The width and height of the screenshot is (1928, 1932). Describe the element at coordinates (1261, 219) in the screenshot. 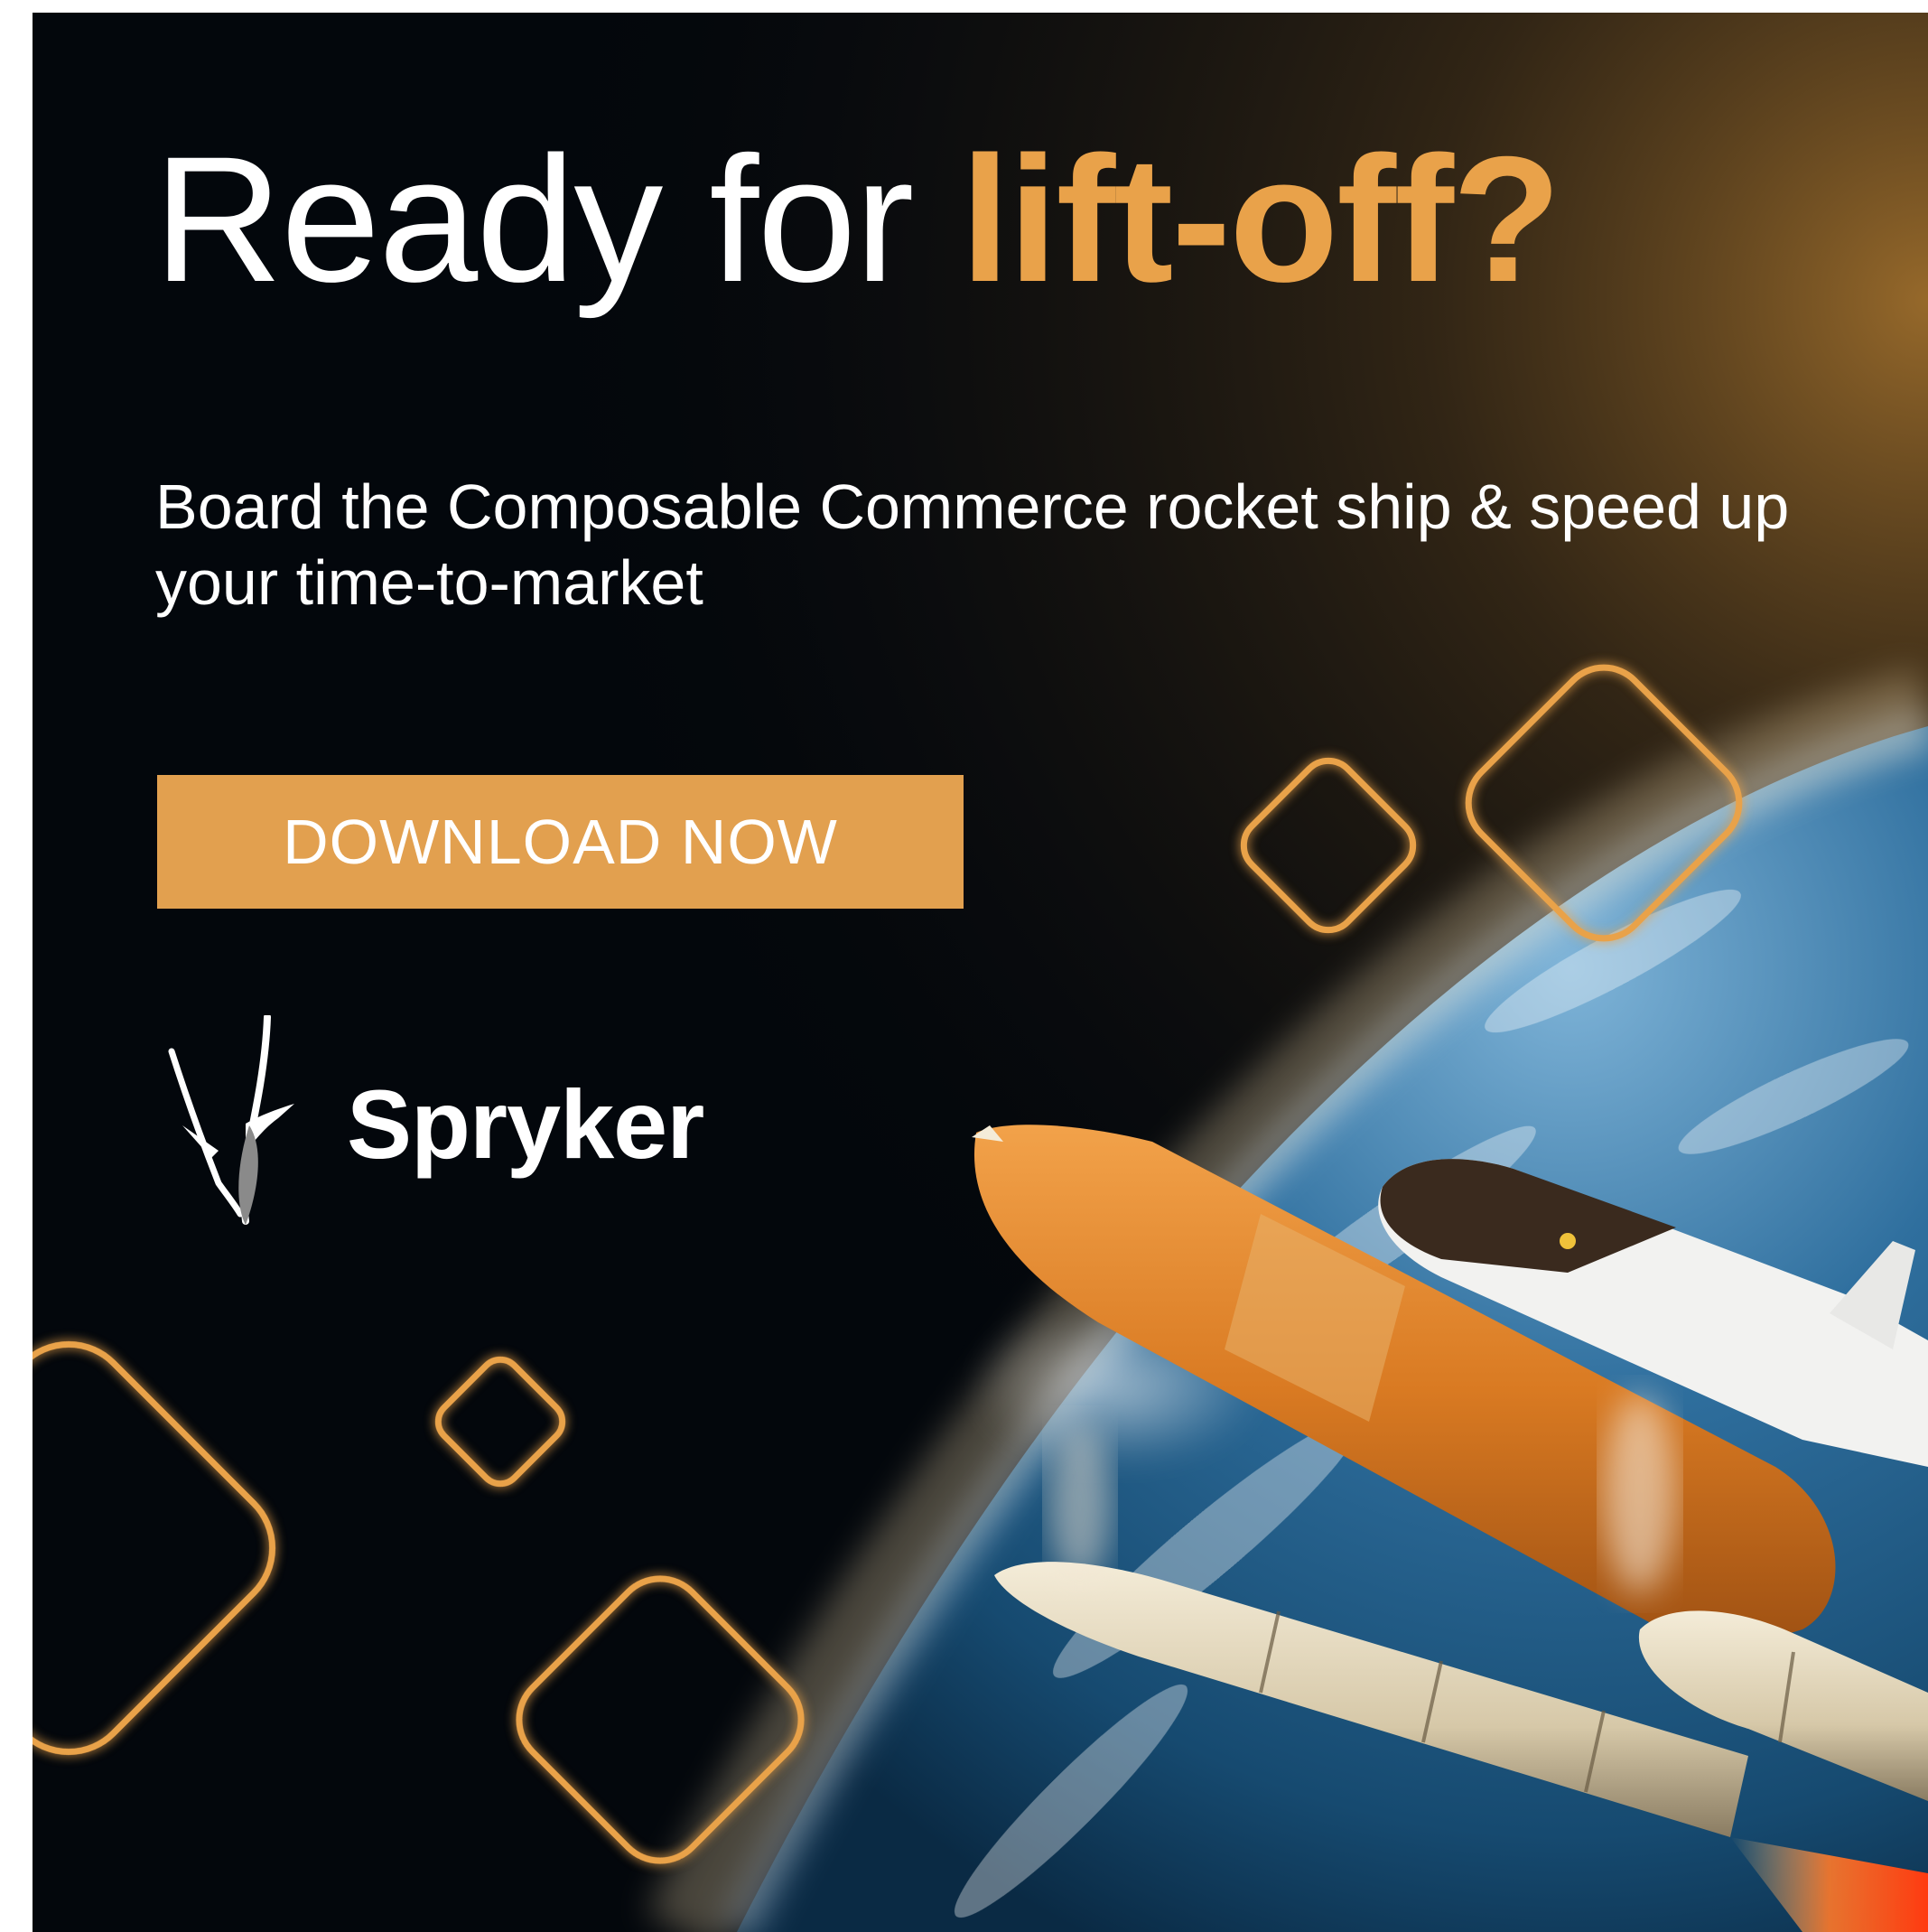

I see `headline-accent: lift-off?` at that location.